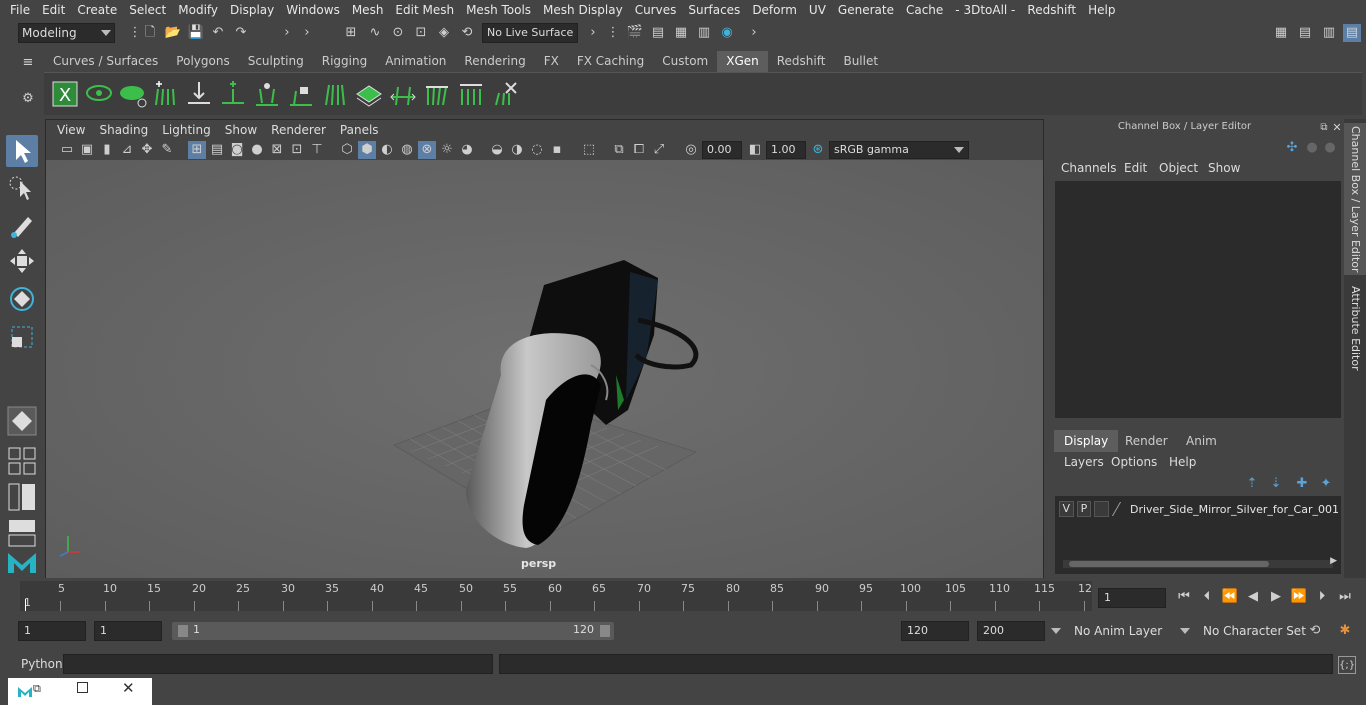 Image resolution: width=1366 pixels, height=705 pixels. I want to click on menu-cache: Cache, so click(924, 10).